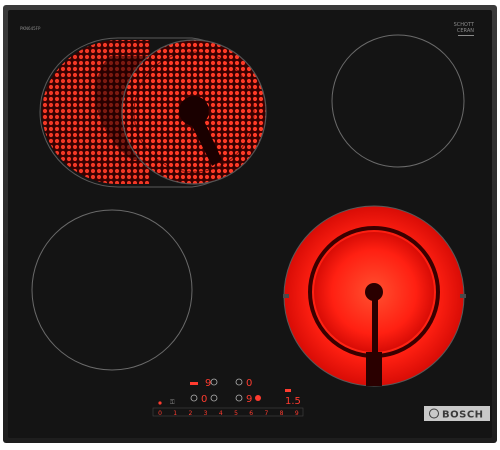 This screenshot has width=500, height=450. Describe the element at coordinates (204, 399) in the screenshot. I see `display-front-left: 0` at that location.